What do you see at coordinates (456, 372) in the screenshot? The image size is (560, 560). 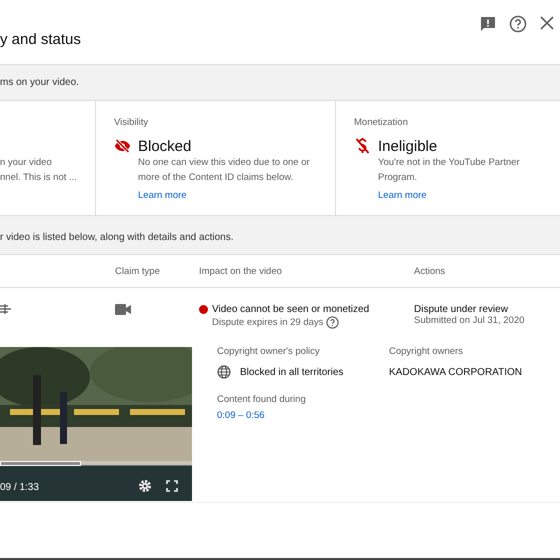 I see `owner-name: KADOKAWA CORPORATION` at bounding box center [456, 372].